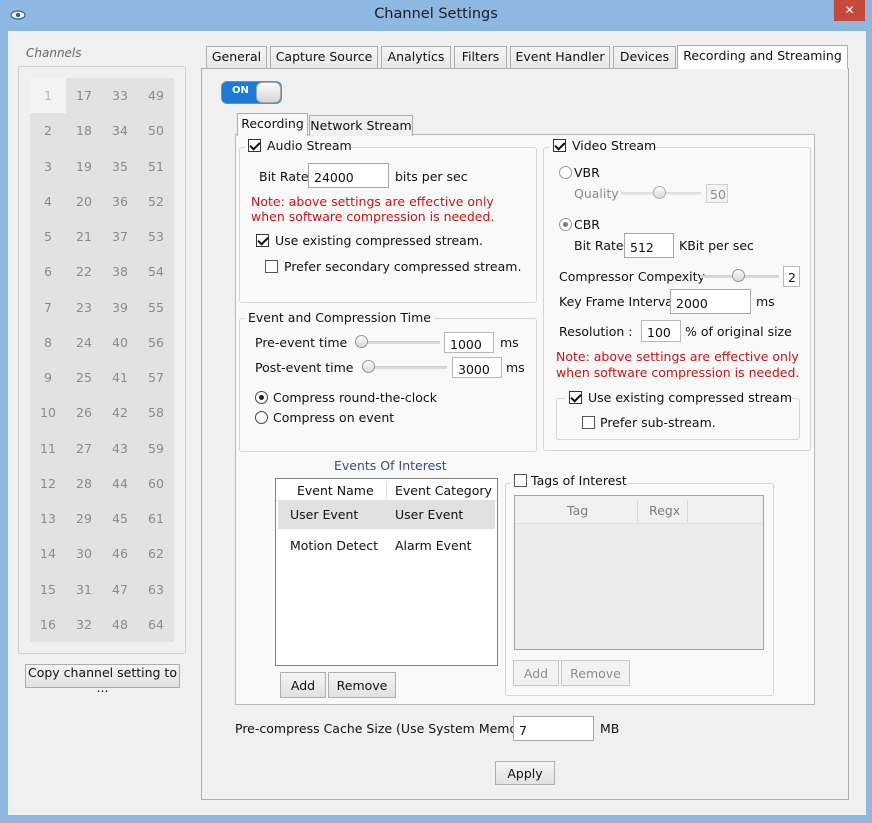 This screenshot has width=872, height=823. I want to click on channel-cell: 33, so click(120, 95).